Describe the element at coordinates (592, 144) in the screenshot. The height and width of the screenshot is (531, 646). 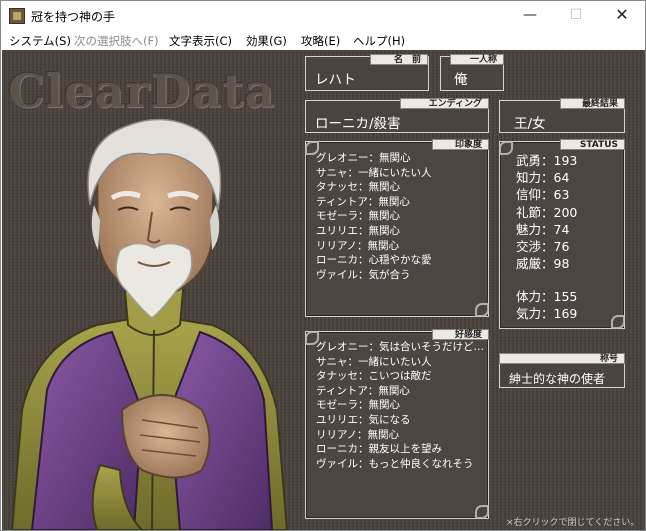
I see `status-tag: STATUS` at that location.